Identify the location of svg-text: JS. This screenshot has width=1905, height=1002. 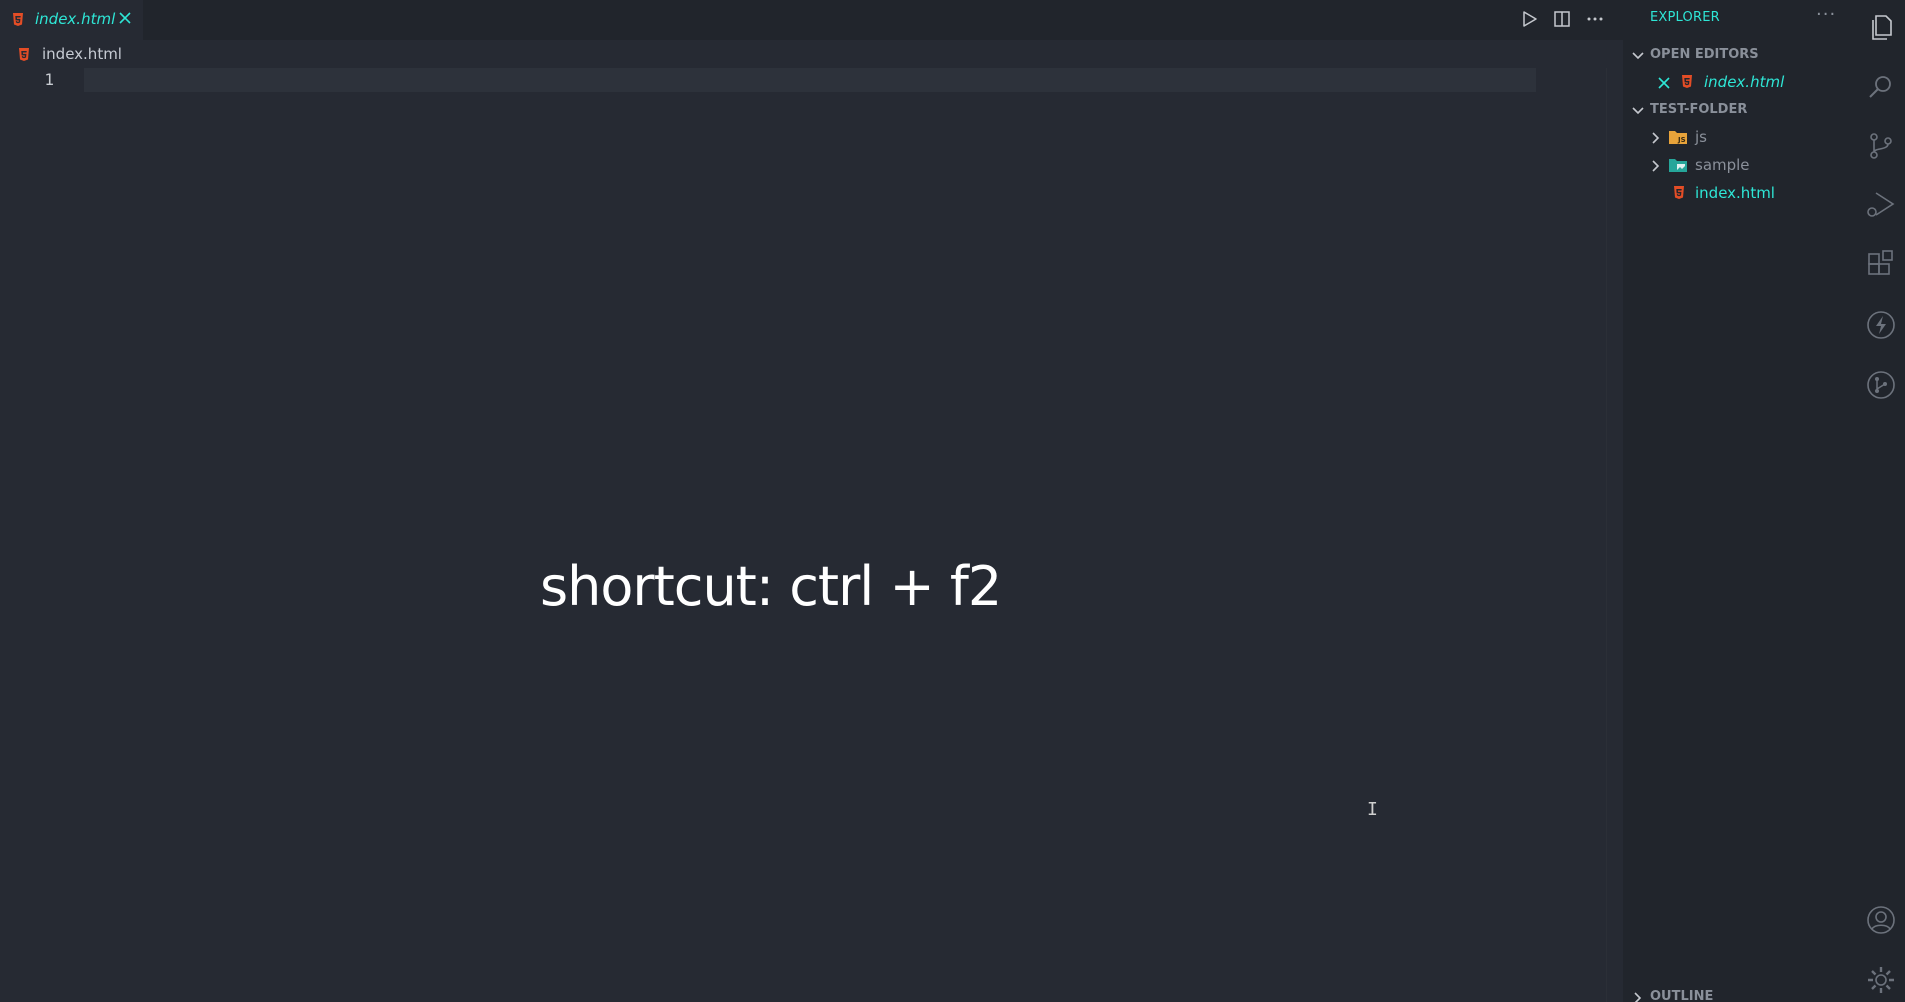
(1681, 140).